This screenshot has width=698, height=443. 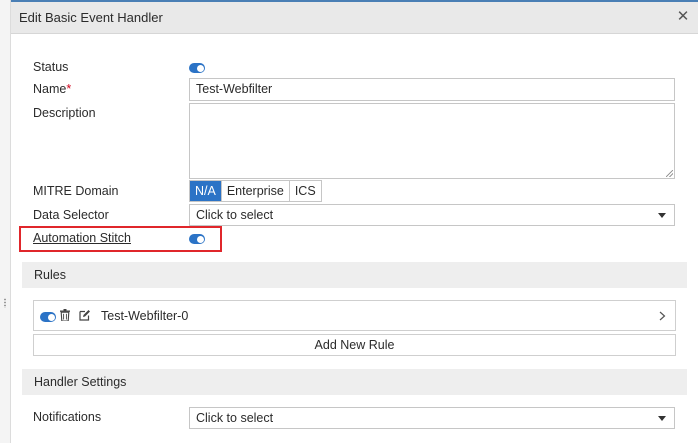 What do you see at coordinates (76, 191) in the screenshot?
I see `mitre-domain-label: MITRE Domain` at bounding box center [76, 191].